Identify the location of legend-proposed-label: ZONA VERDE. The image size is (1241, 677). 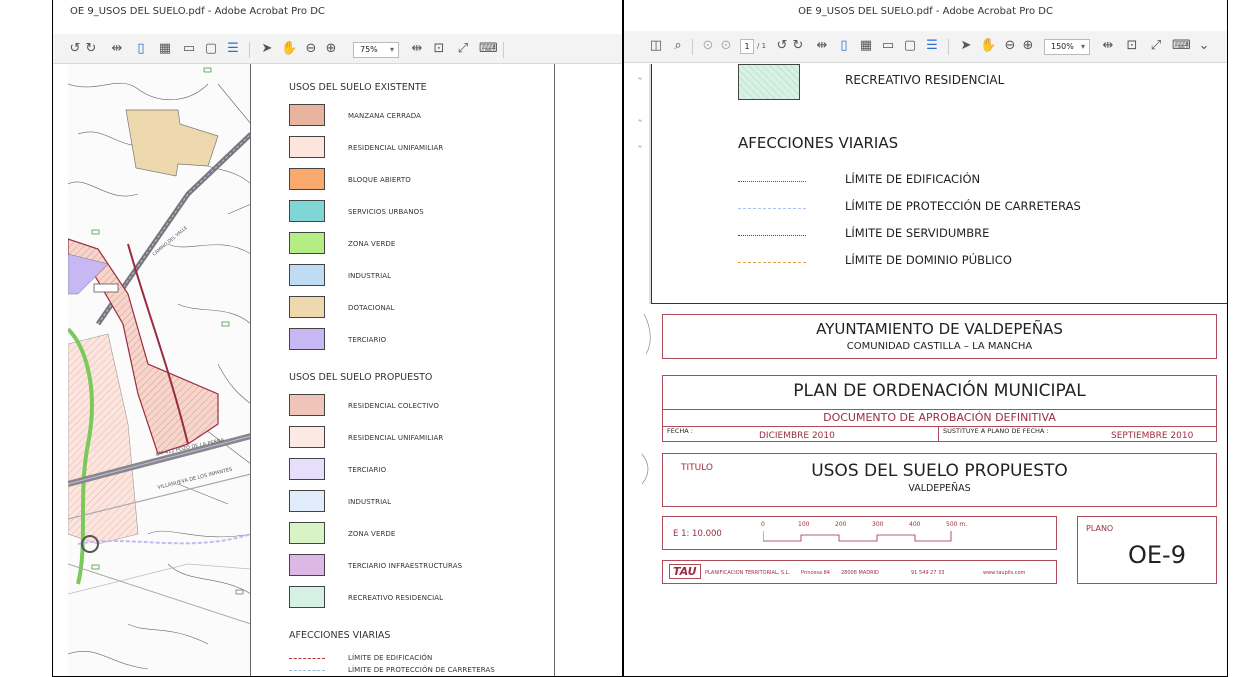
(372, 534).